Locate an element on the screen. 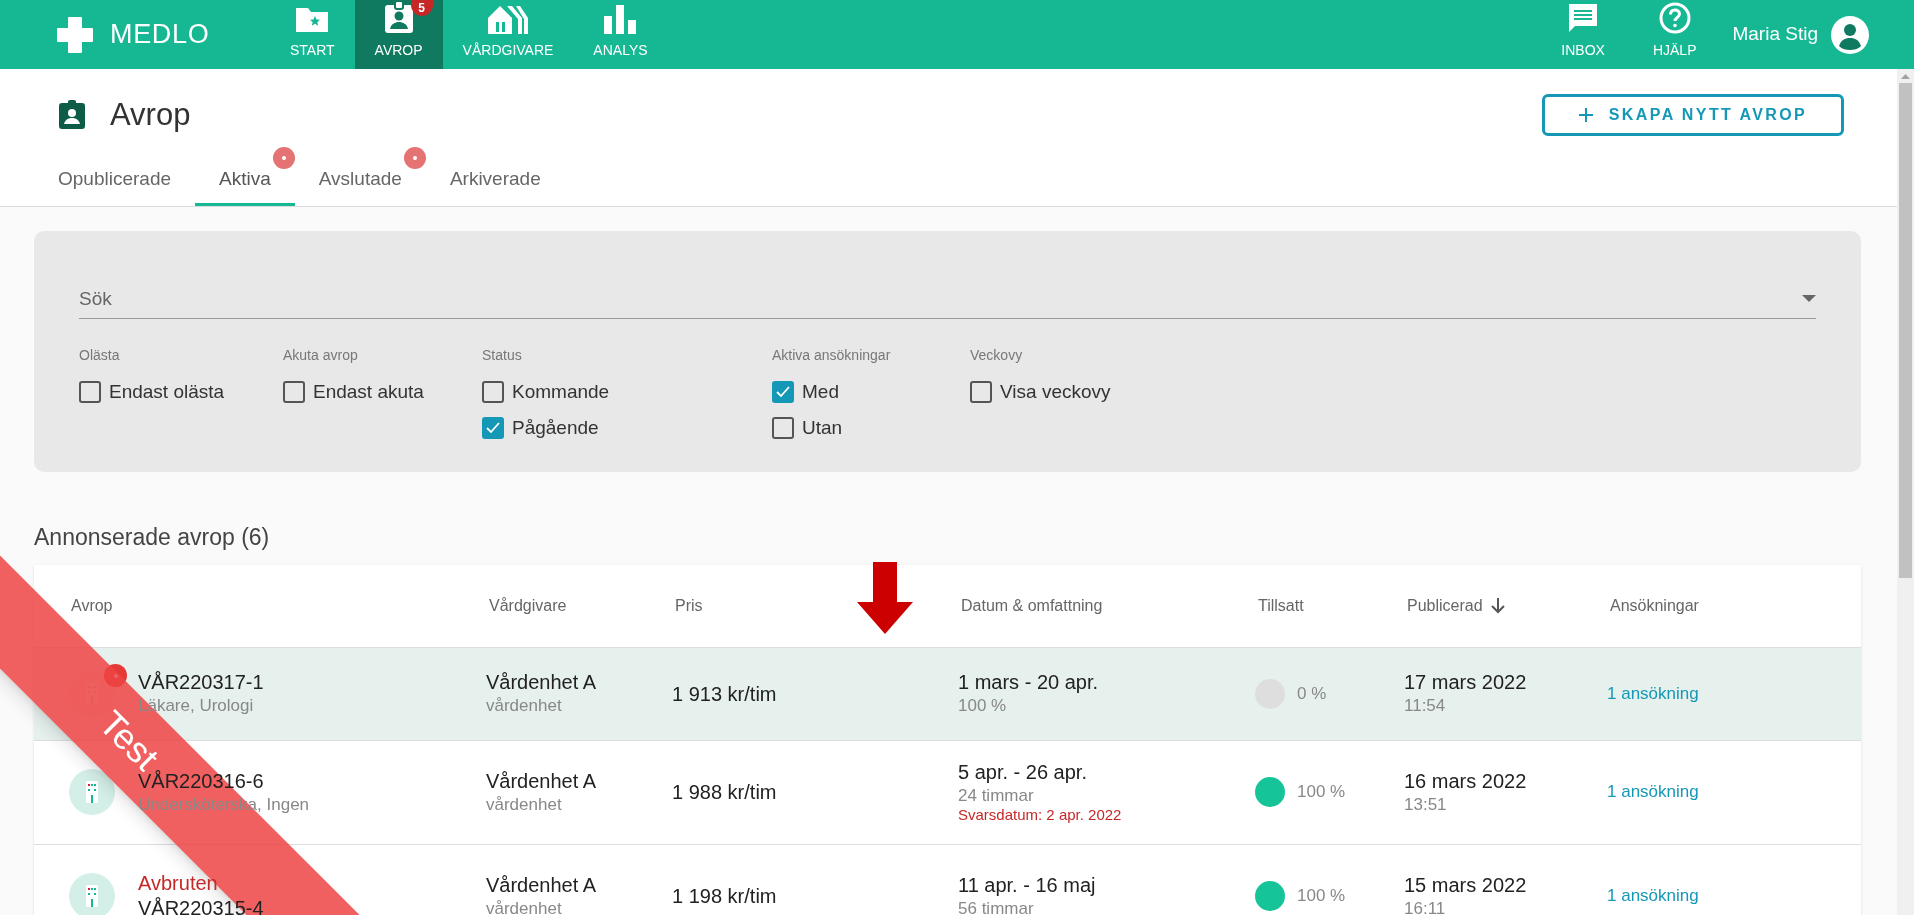 The width and height of the screenshot is (1914, 915). scope-text: 100 % is located at coordinates (983, 706).